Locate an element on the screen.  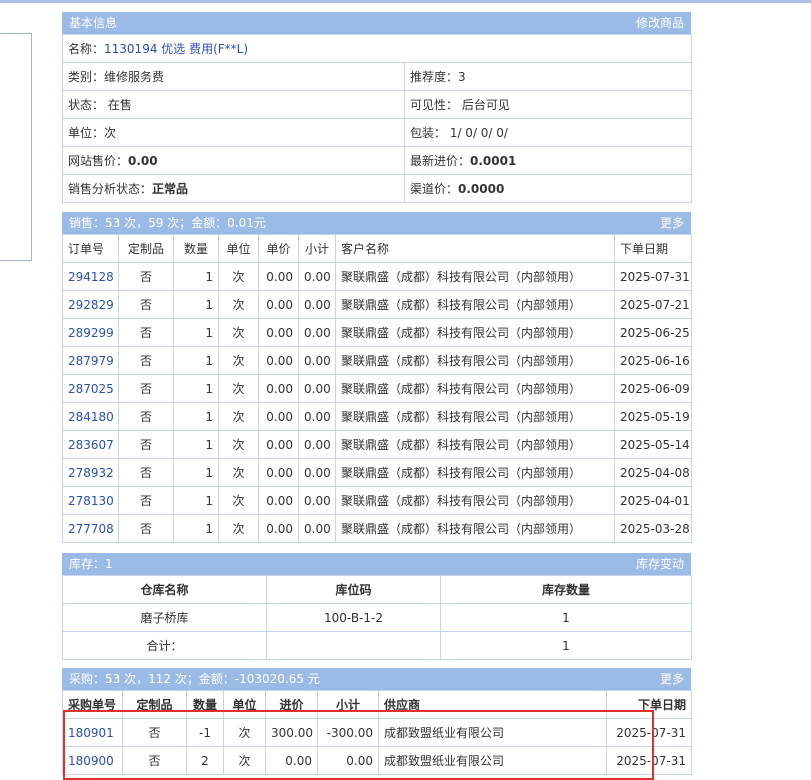
col-po-custom: 定制品 is located at coordinates (154, 704).